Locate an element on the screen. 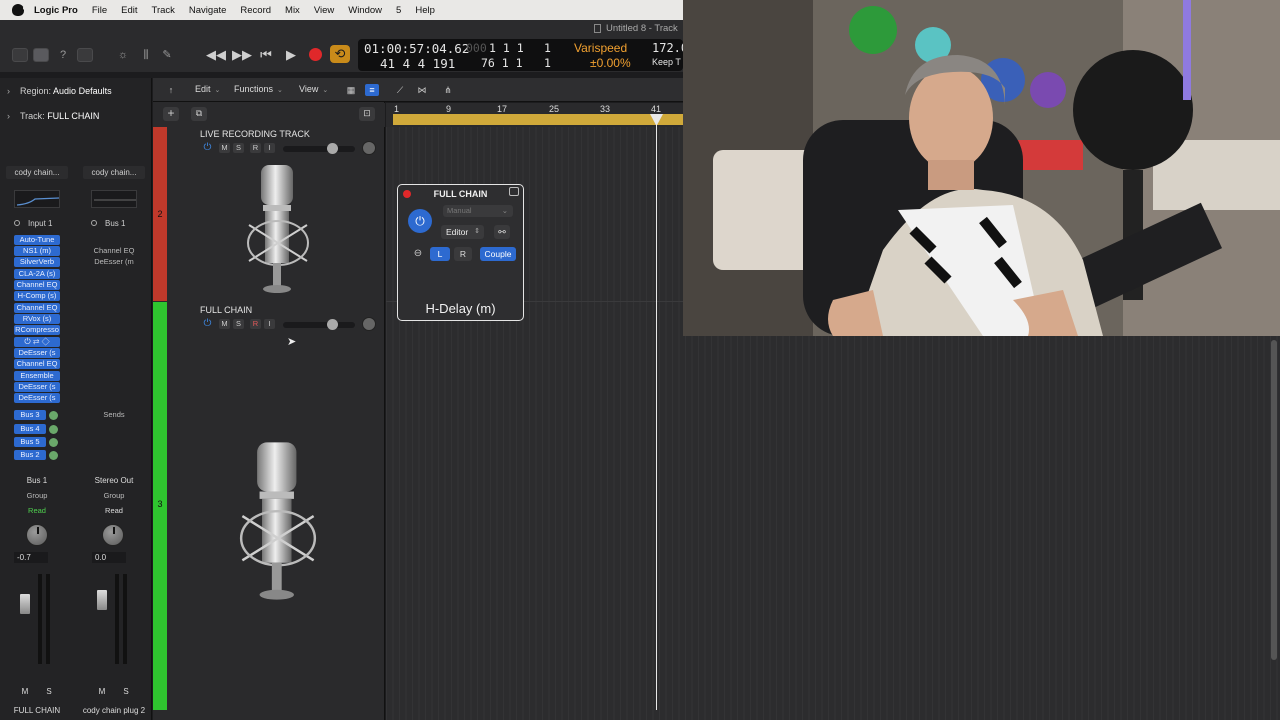 The image size is (1280, 720). functions-menu: Functions ⌄ is located at coordinates (258, 89).